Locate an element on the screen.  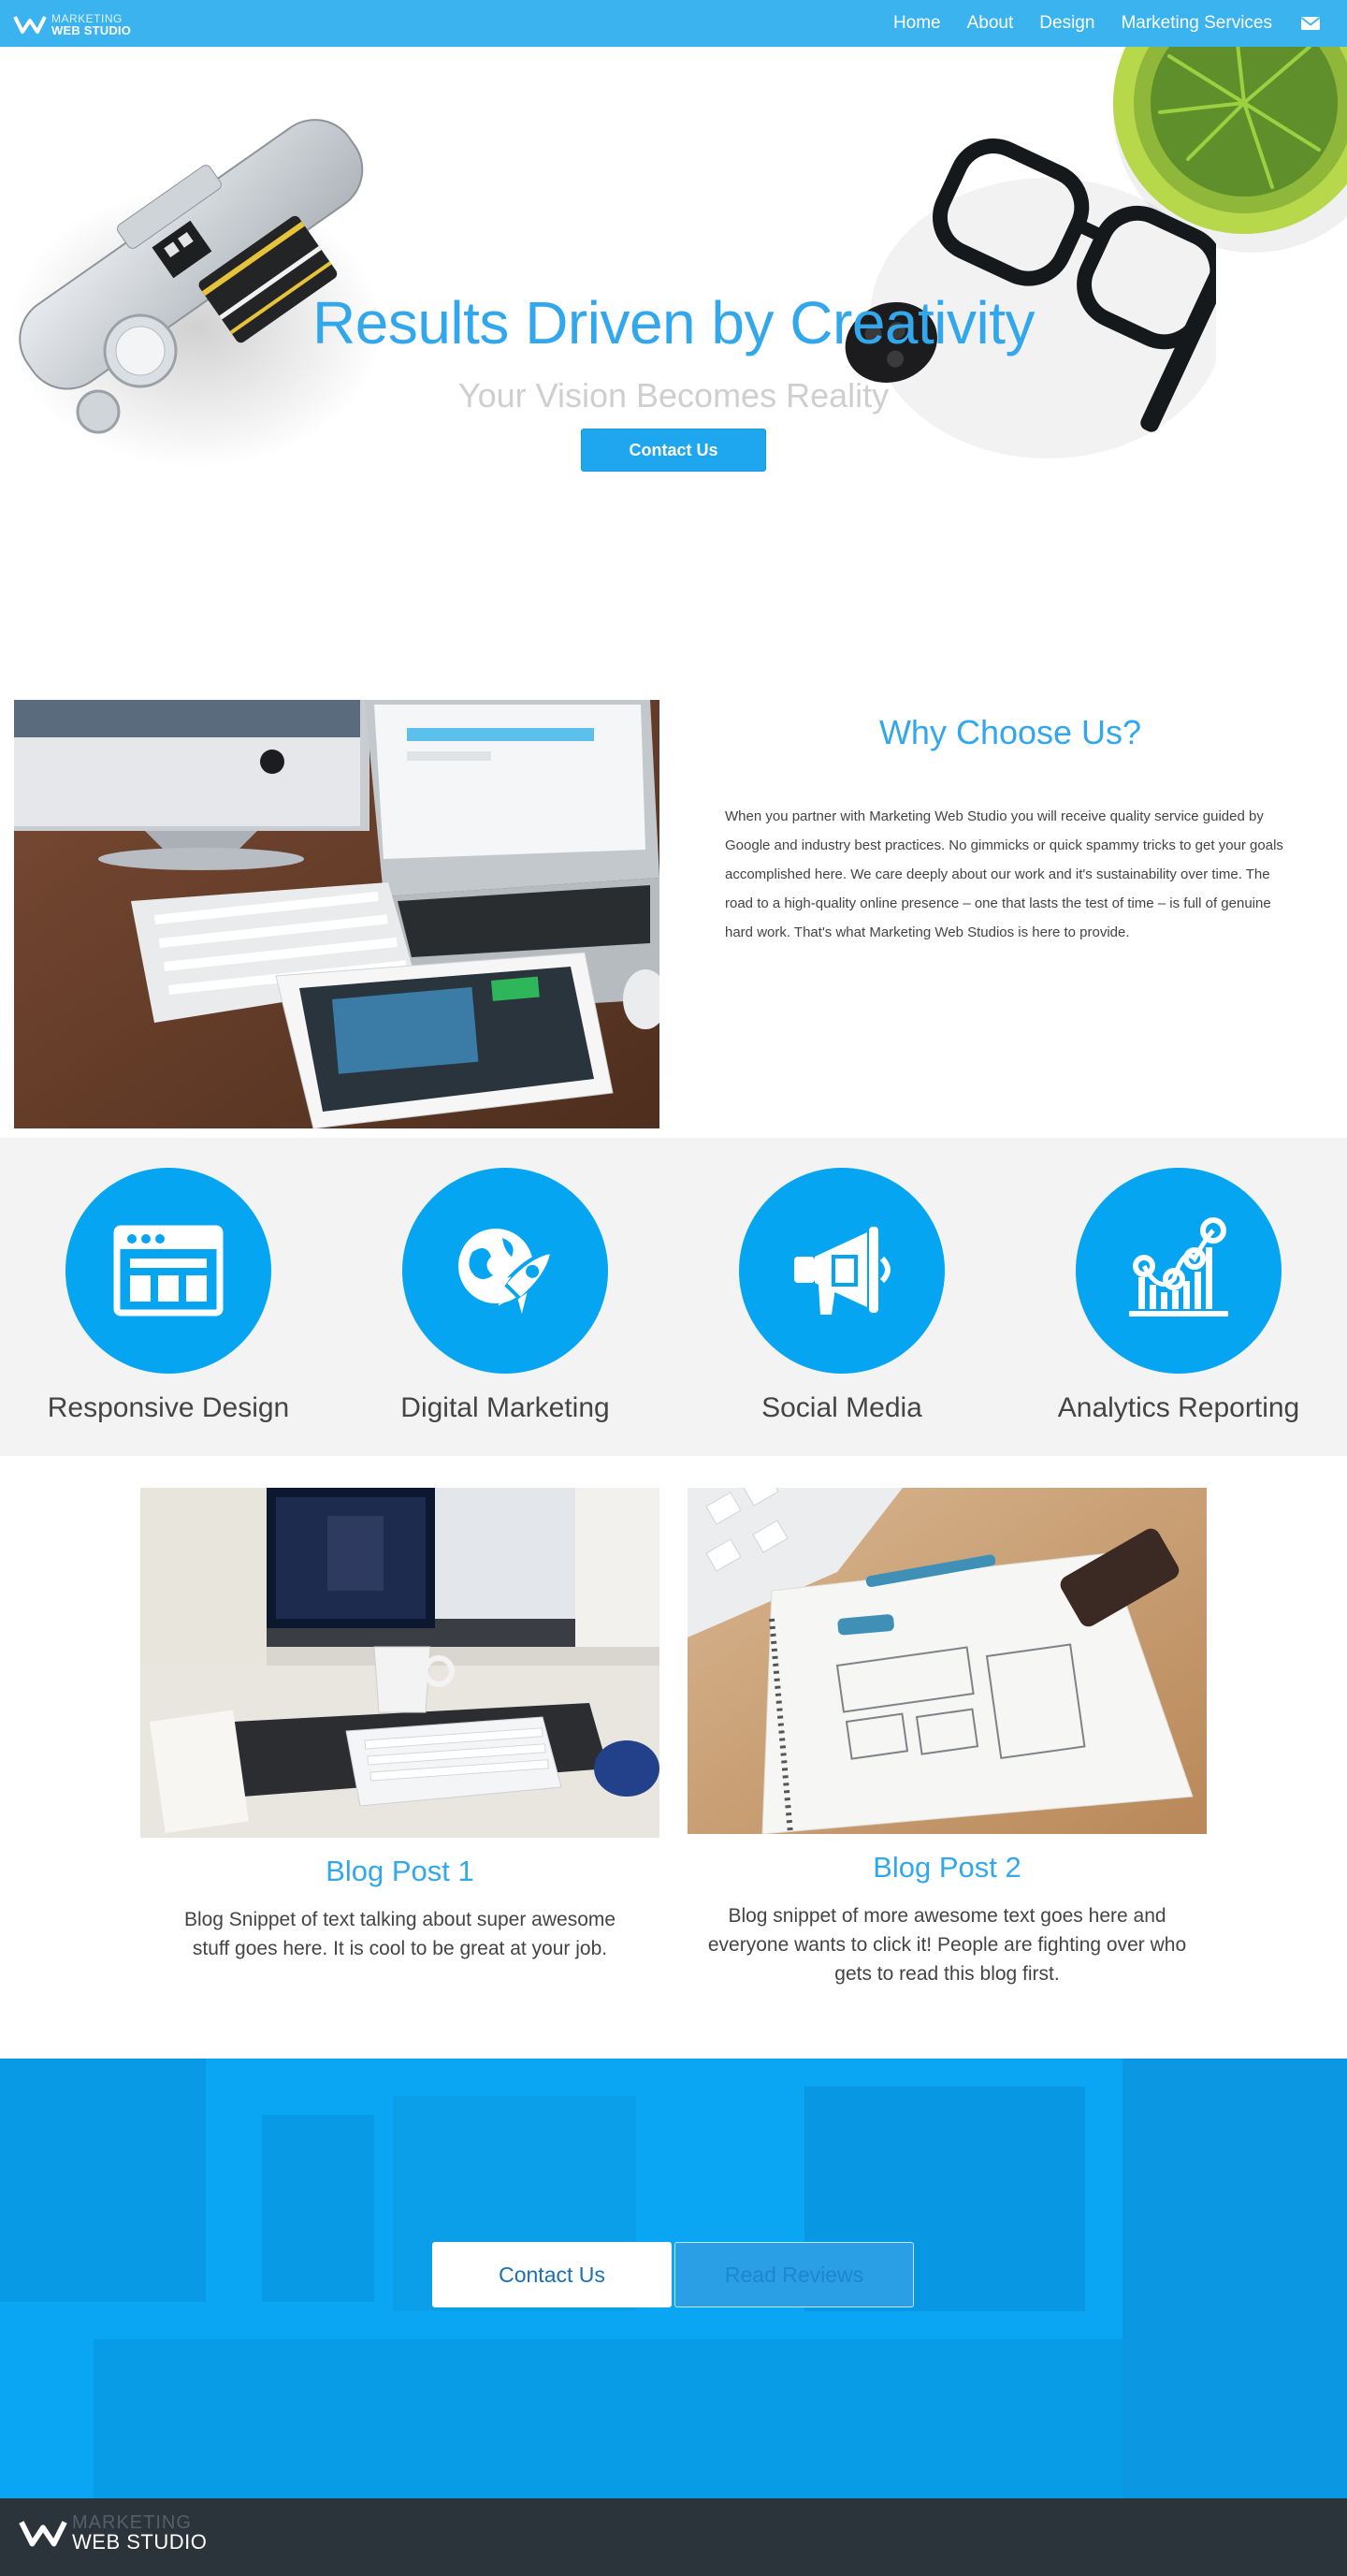
nav-link-marketing-services: Marketing Services is located at coordinates (1197, 23).